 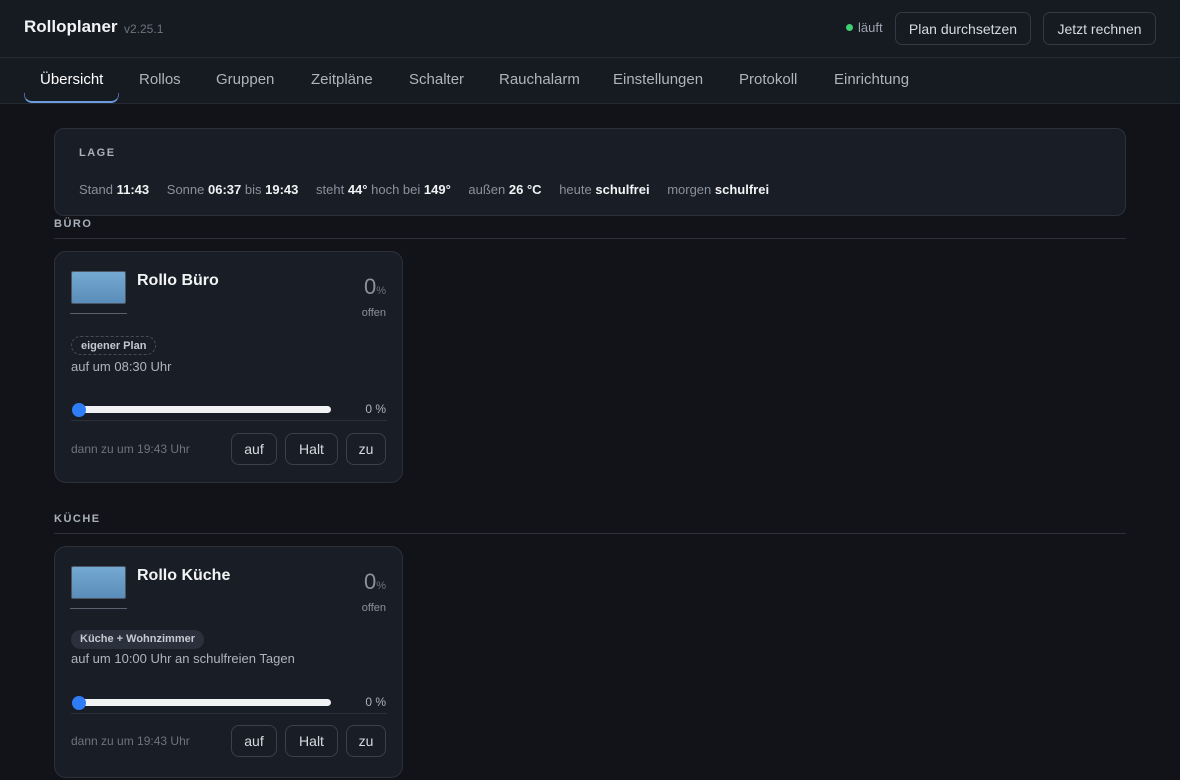 I want to click on tab-einrichtung: Einrichtung, so click(x=871, y=79).